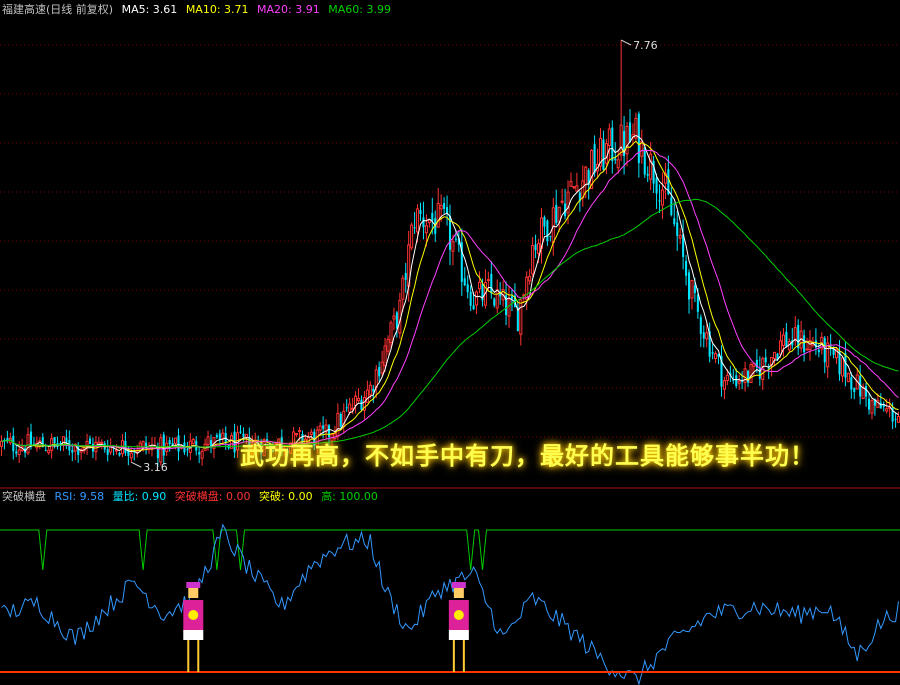 This screenshot has height=685, width=900. Describe the element at coordinates (149, 9) in the screenshot. I see `ma5-label: MA5: 3.61` at that location.